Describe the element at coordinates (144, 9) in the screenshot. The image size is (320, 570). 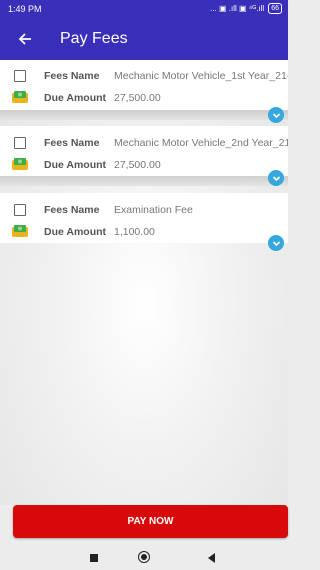
I see `status-bar: 1:49 PM ... ▣ .ıll ▣ ⁴ᴳ.ıll 66` at that location.